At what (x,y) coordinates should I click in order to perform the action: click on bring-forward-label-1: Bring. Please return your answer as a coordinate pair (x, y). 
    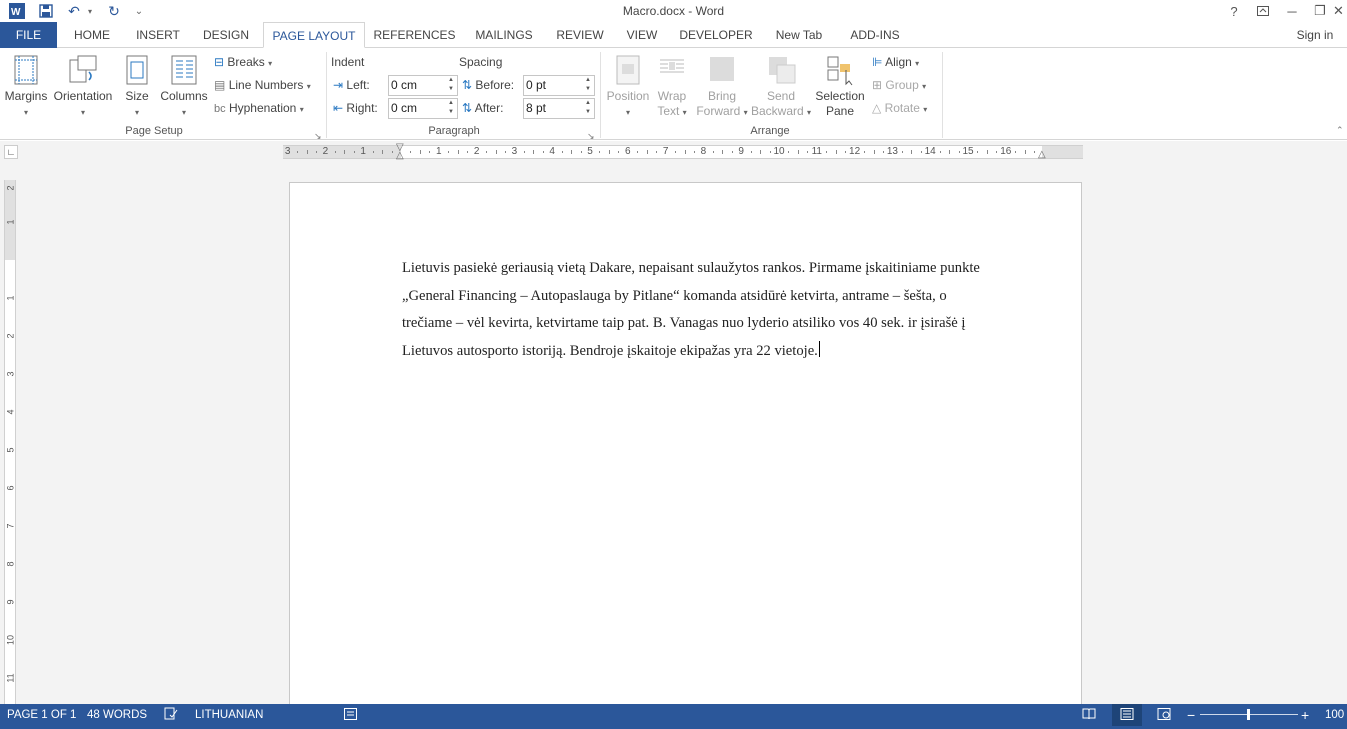
    Looking at the image, I should click on (721, 96).